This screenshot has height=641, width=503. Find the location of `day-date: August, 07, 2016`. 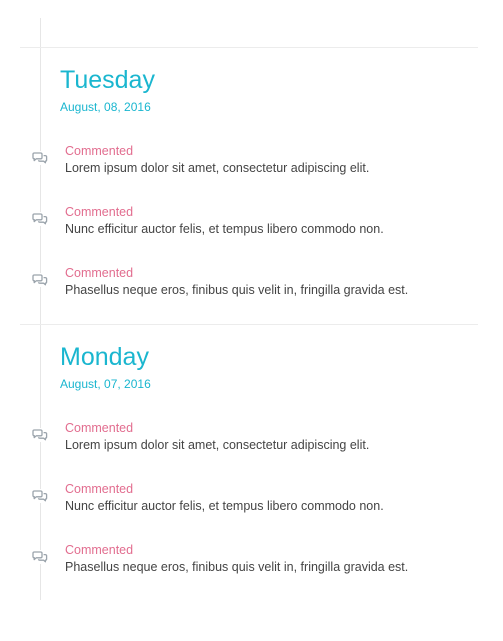

day-date: August, 07, 2016 is located at coordinates (105, 384).